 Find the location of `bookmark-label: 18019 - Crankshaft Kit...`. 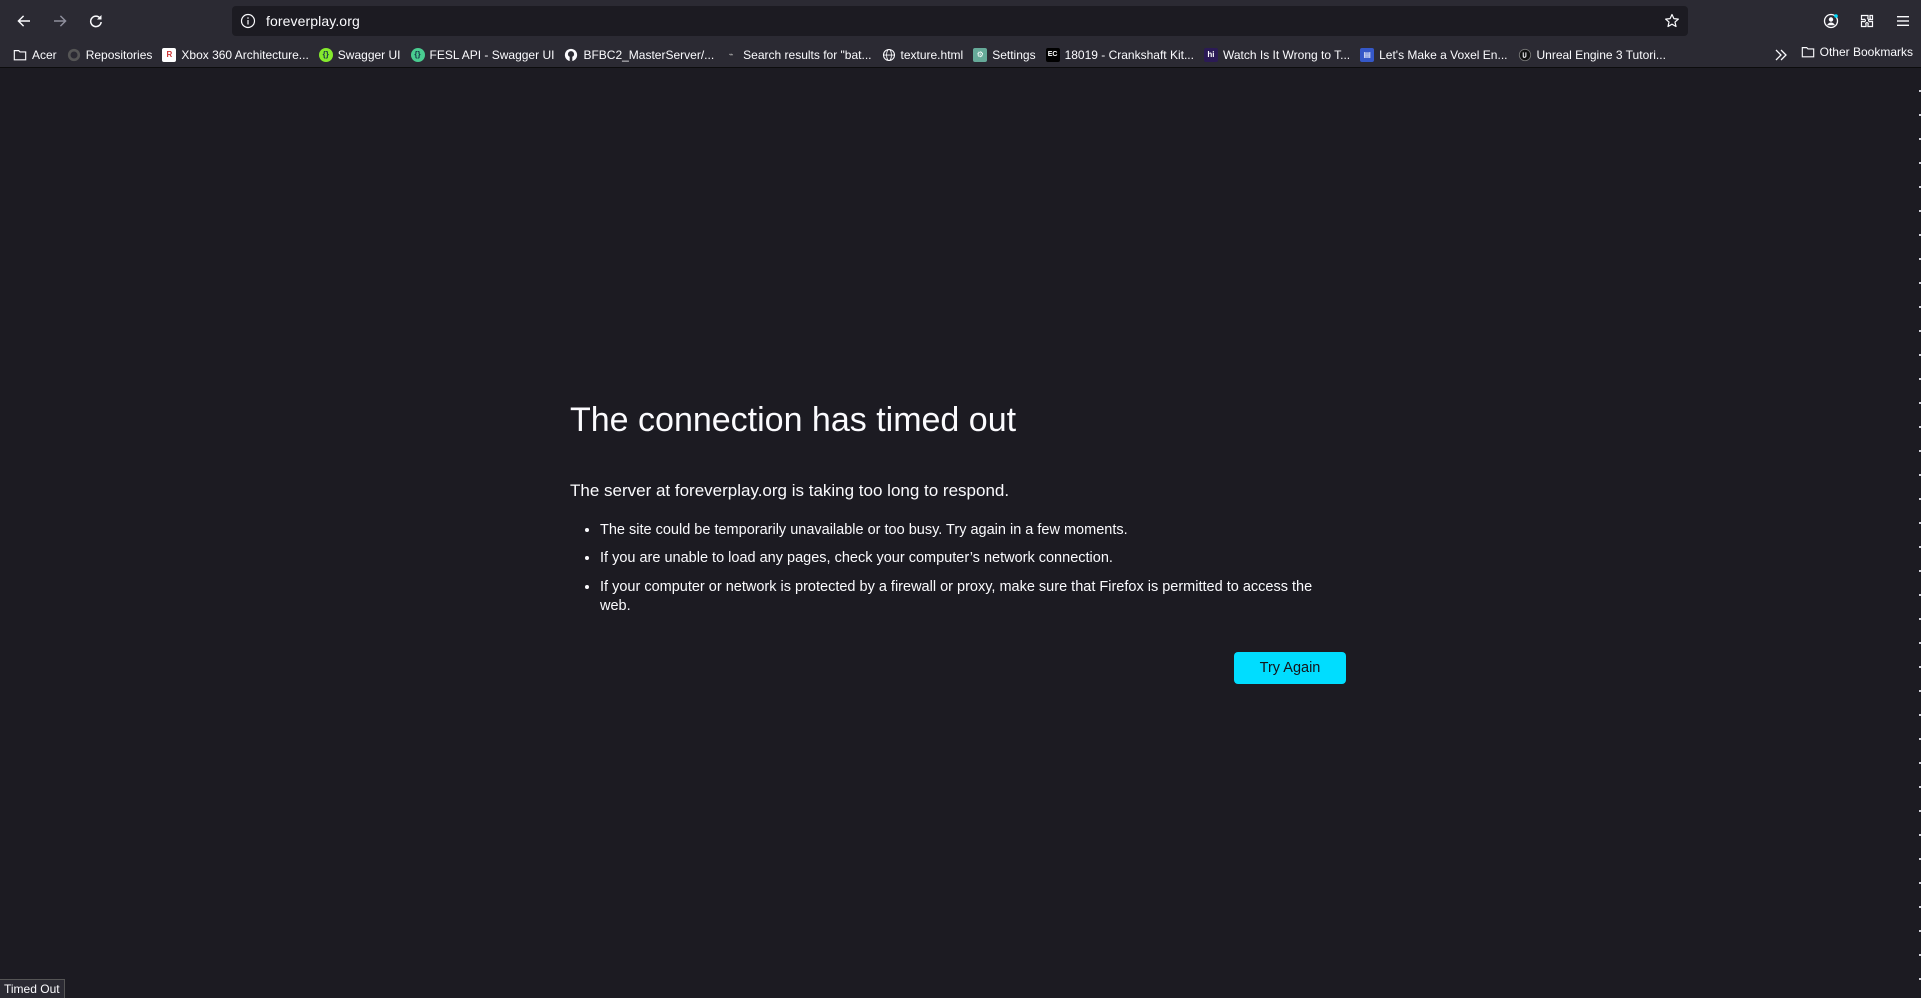

bookmark-label: 18019 - Crankshaft Kit... is located at coordinates (1129, 54).